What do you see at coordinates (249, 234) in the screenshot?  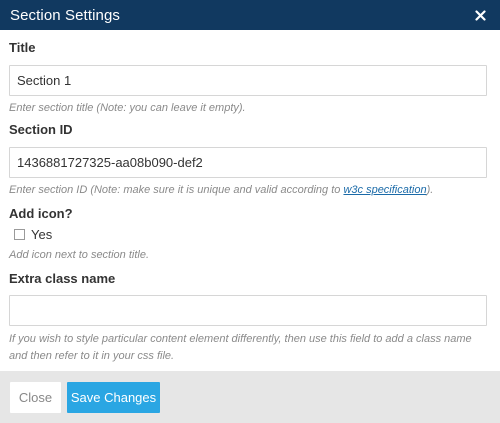 I see `add-icon-option: Yes` at bounding box center [249, 234].